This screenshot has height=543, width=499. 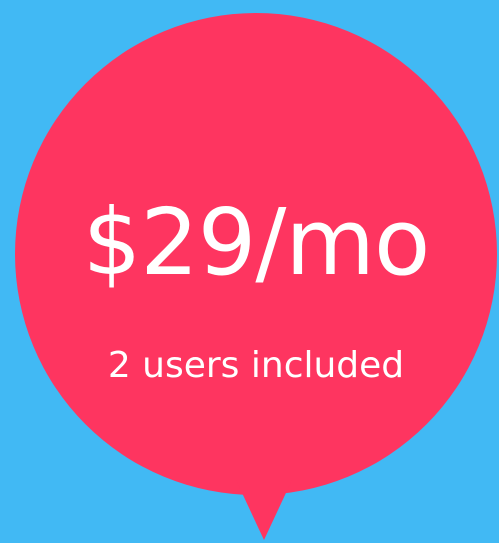 I want to click on speech-bubble-tail, so click(x=264, y=510).